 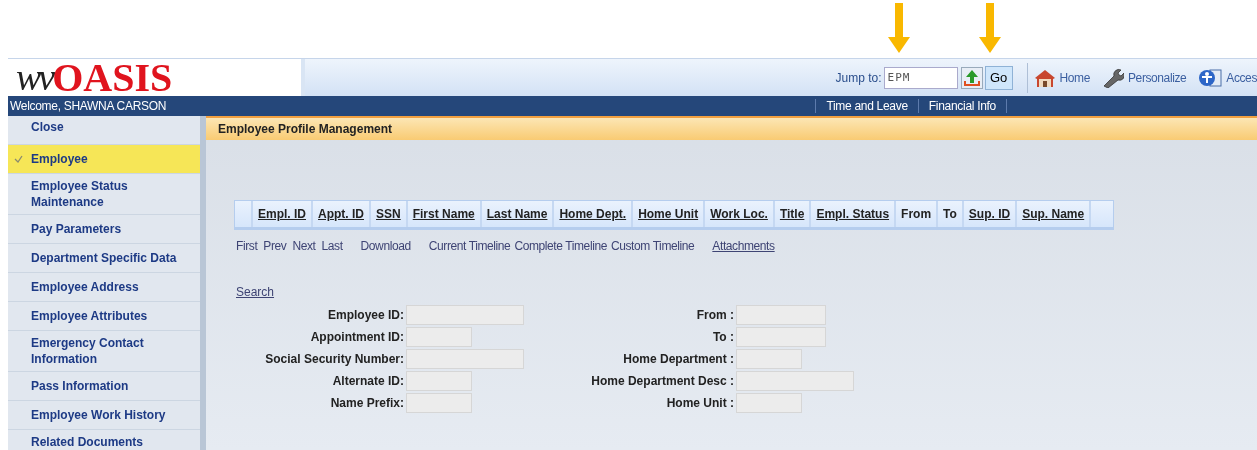 What do you see at coordinates (104, 315) in the screenshot?
I see `sidebar-item: Employee Attributes` at bounding box center [104, 315].